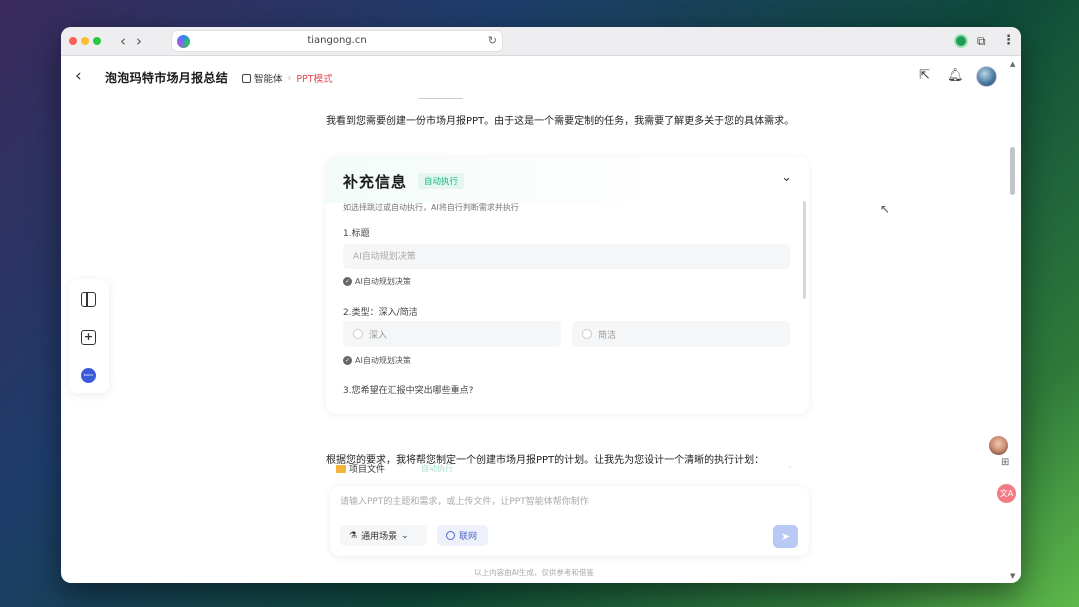  Describe the element at coordinates (353, 535) in the screenshot. I see `scene-icon: ⚗` at that location.